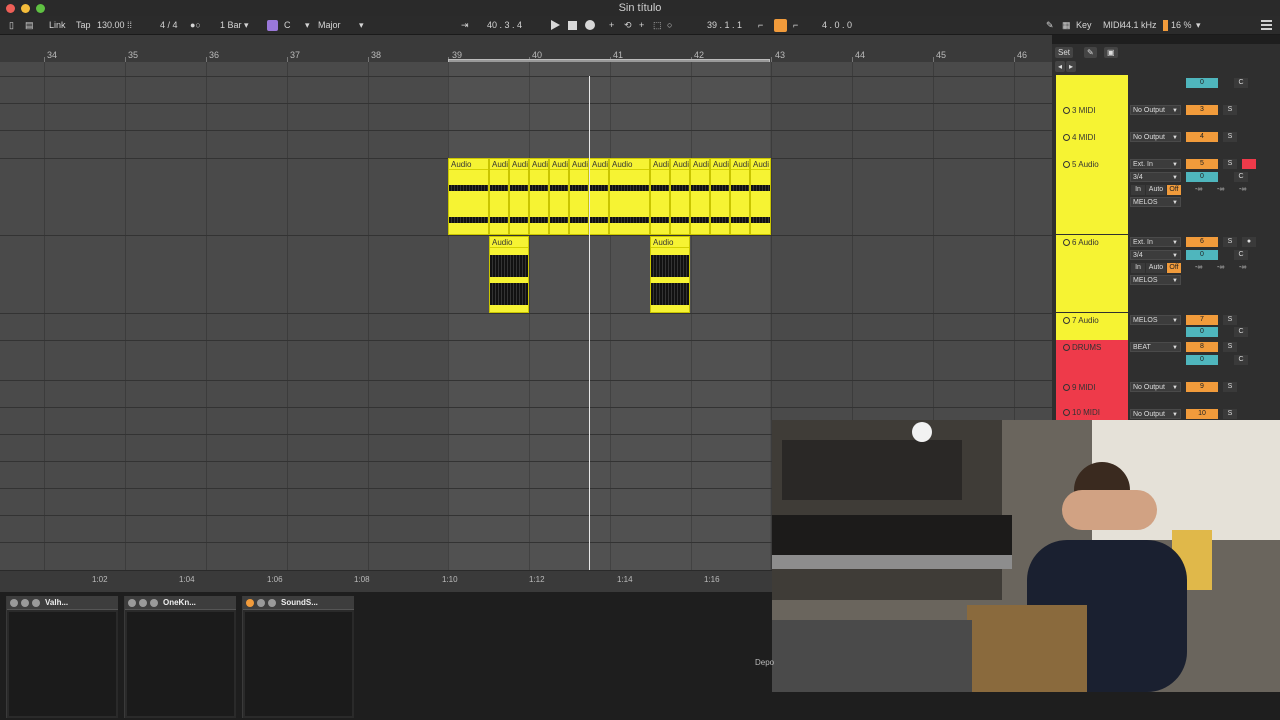 The image size is (1280, 720). What do you see at coordinates (11, 25) in the screenshot?
I see `arrangement-view-icon: ▯` at bounding box center [11, 25].